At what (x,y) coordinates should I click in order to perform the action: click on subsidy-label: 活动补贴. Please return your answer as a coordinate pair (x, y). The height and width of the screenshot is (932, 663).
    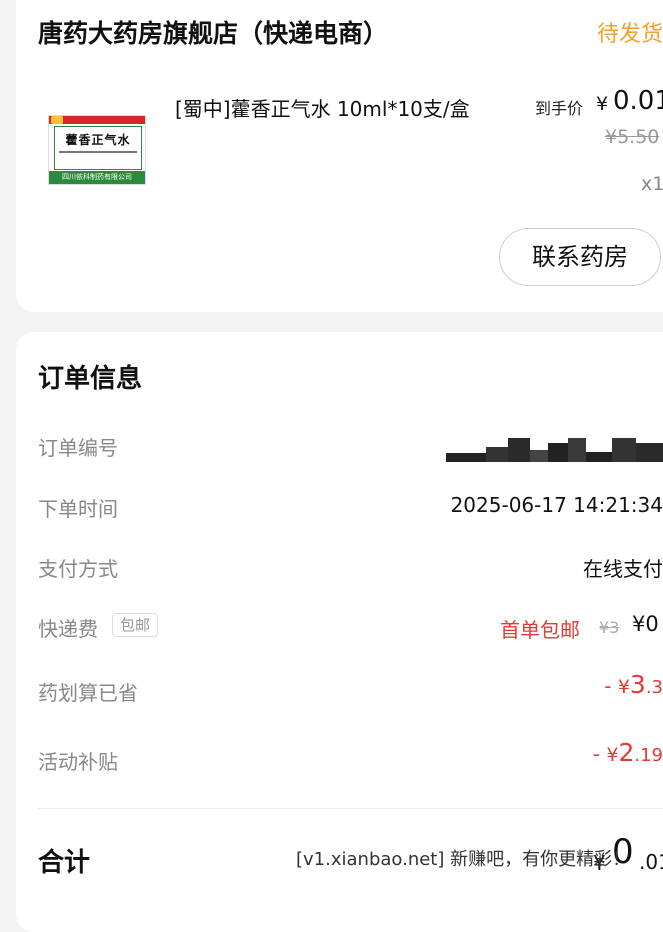
    Looking at the image, I should click on (78, 762).